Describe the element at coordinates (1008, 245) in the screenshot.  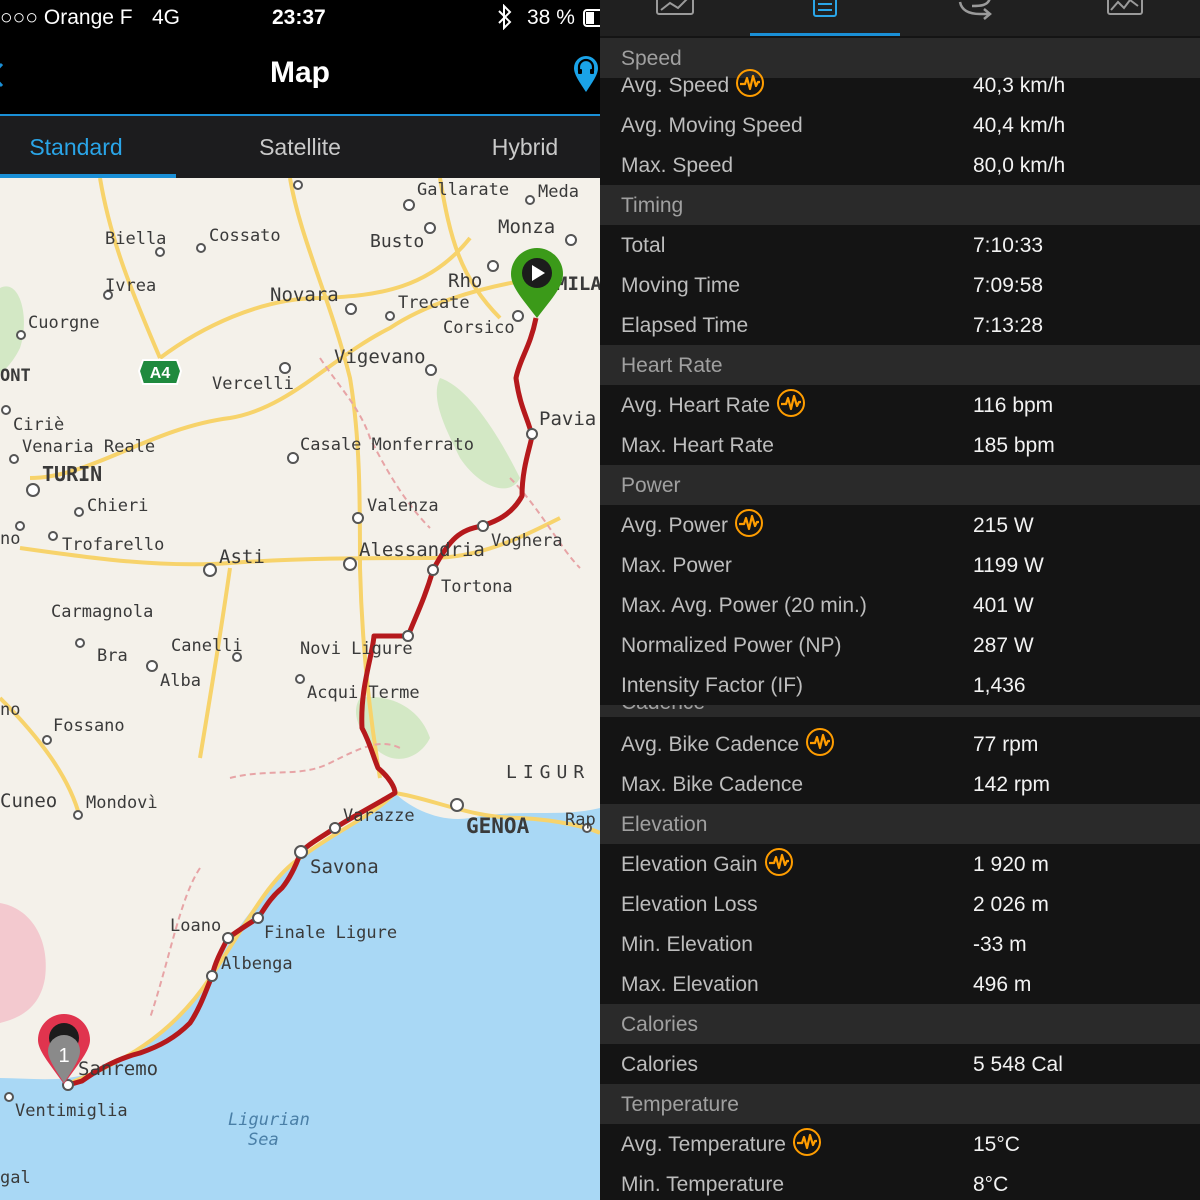
I see `stat-value: 7:10:33` at that location.